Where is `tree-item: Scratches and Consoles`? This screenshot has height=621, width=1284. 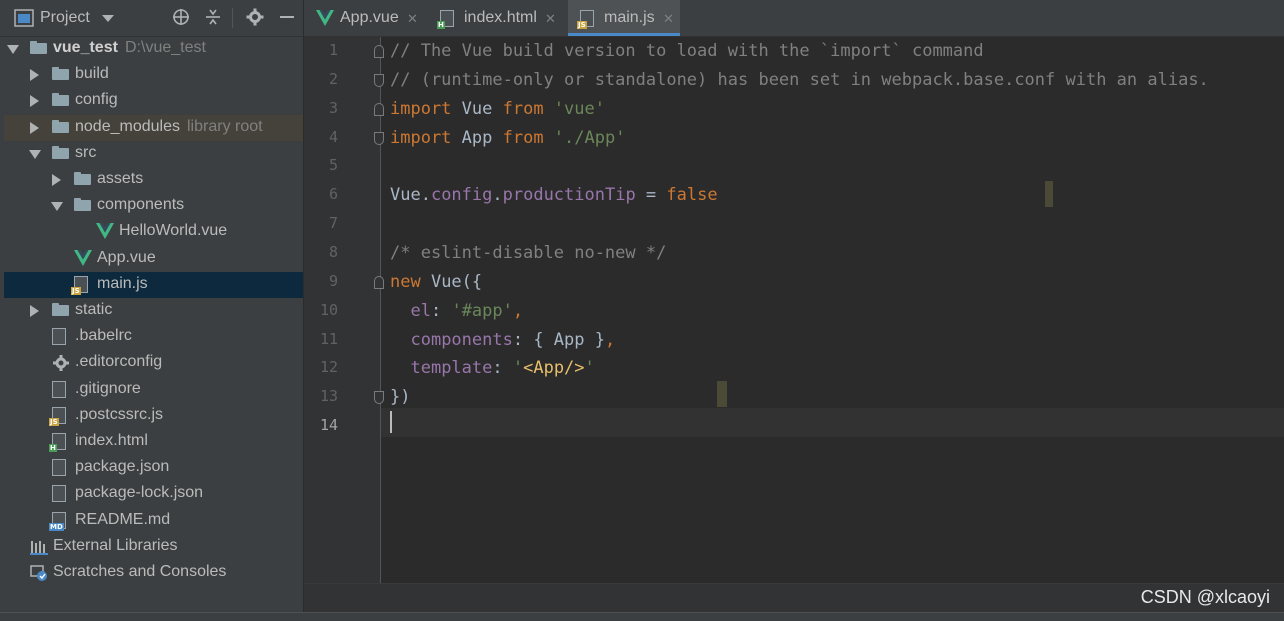 tree-item: Scratches and Consoles is located at coordinates (153, 573).